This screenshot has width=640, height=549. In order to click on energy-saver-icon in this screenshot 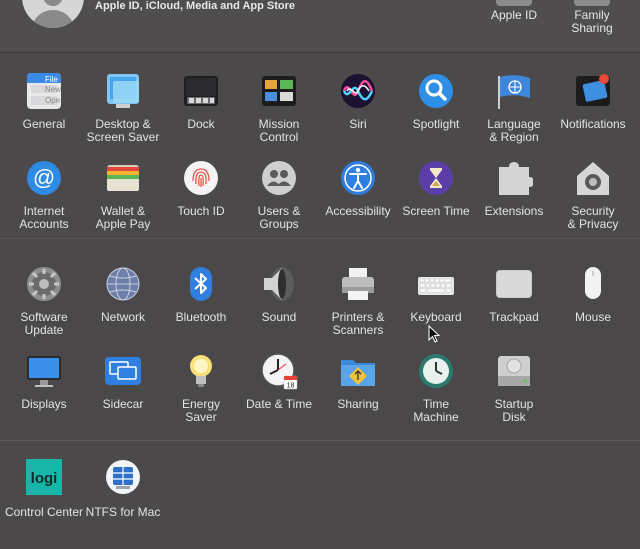, I will do `click(201, 371)`.